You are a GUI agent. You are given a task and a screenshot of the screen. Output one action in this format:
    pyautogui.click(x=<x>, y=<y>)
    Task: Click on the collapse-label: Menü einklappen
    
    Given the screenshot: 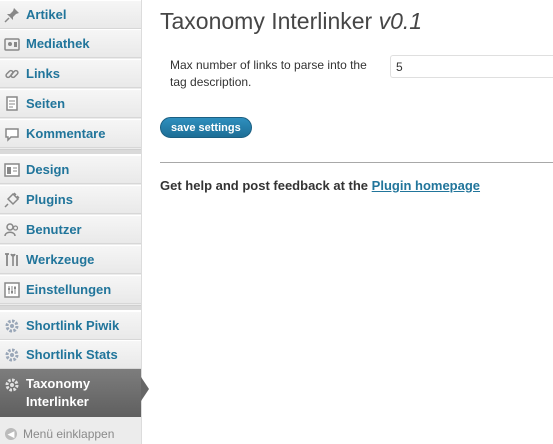 What is the action you would take?
    pyautogui.click(x=69, y=434)
    